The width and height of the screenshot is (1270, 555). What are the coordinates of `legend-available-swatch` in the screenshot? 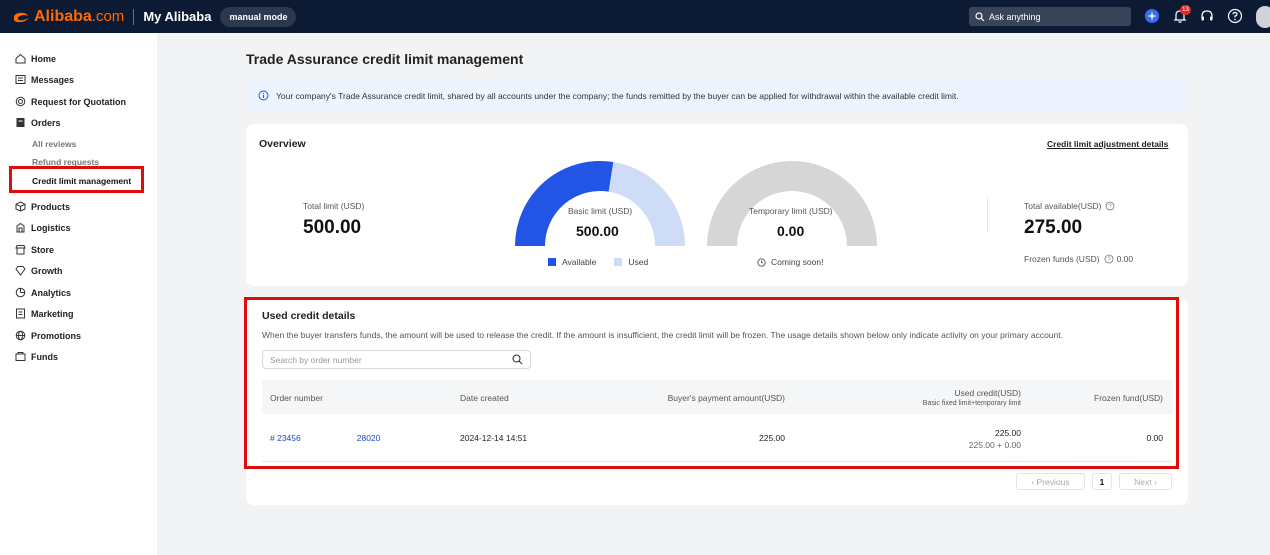 It's located at (552, 262).